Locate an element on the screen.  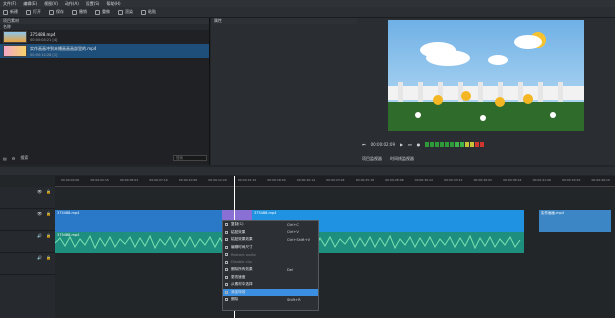
context-menu-shortcut: Shift+R is located at coordinates (294, 299).